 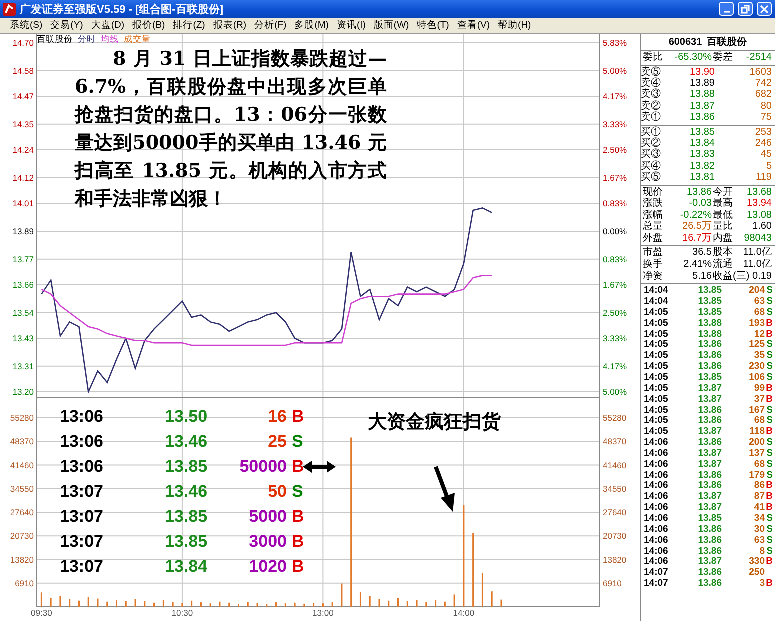 What do you see at coordinates (9, 9) in the screenshot?
I see `app-icon` at bounding box center [9, 9].